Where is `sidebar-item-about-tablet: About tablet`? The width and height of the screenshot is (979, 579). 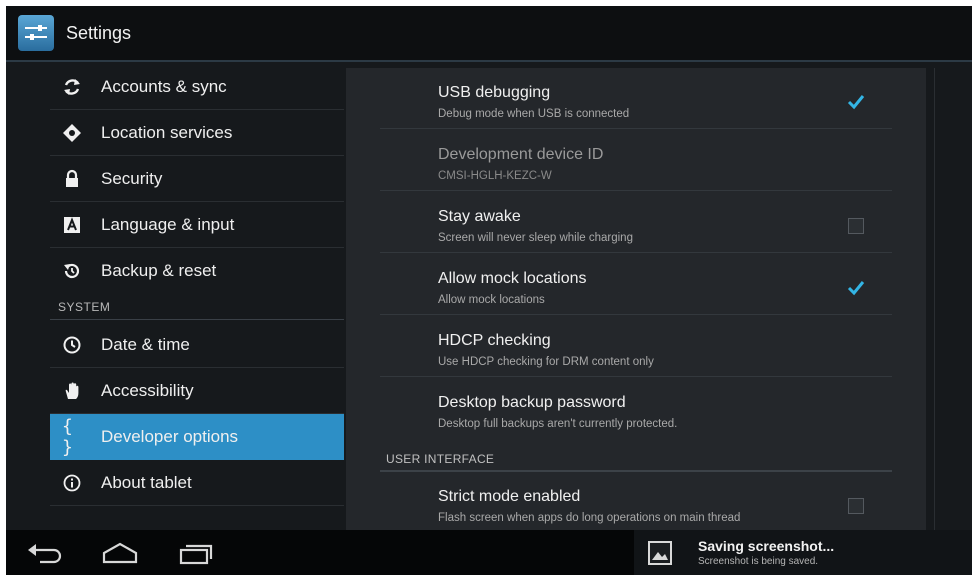
sidebar-item-about-tablet: About tablet is located at coordinates (197, 483).